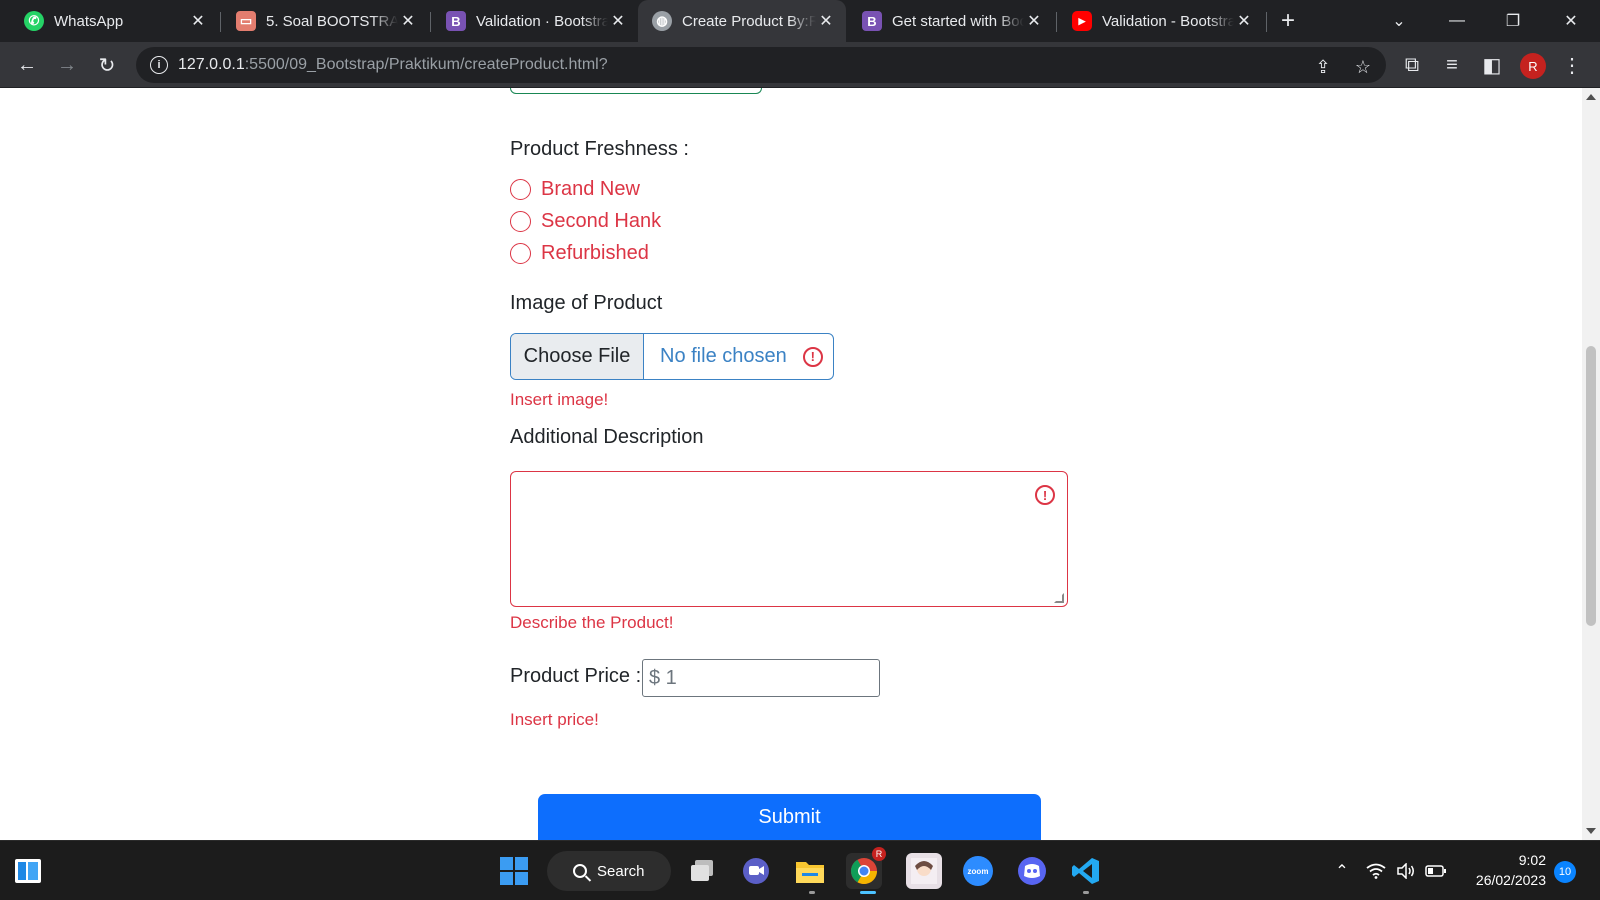 The width and height of the screenshot is (1600, 900). I want to click on youtube-icon: ▶, so click(1082, 21).